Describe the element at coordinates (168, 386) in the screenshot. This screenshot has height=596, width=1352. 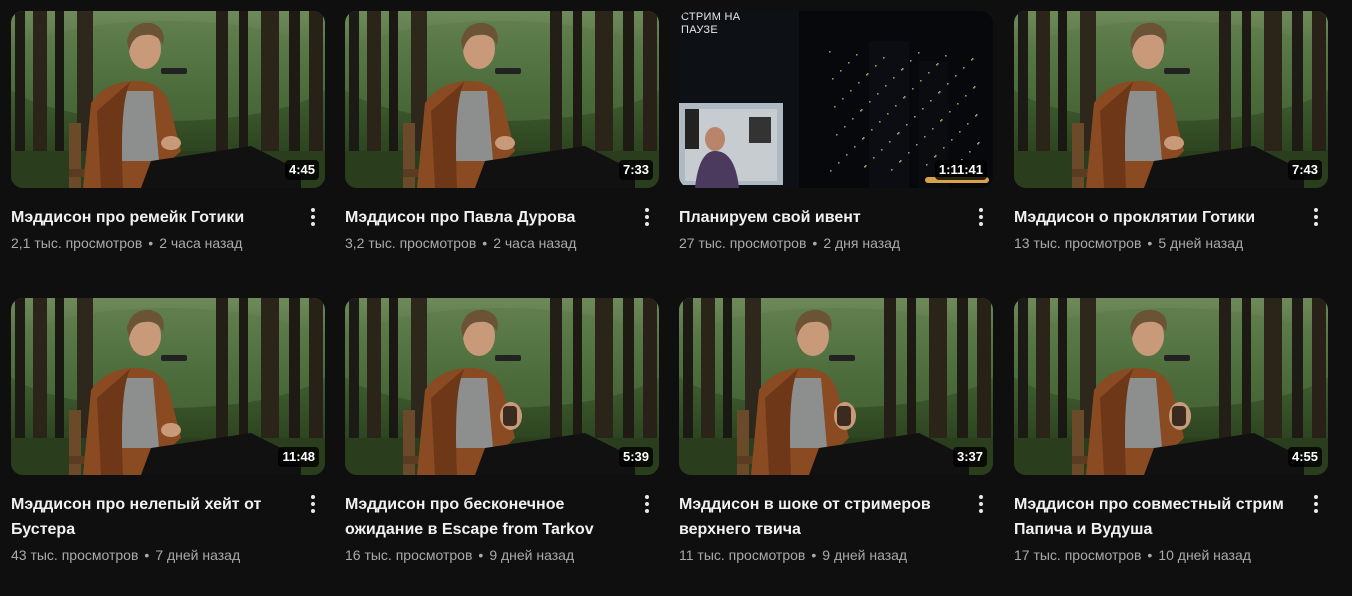
I see `video-thumbnail: 11:48` at that location.